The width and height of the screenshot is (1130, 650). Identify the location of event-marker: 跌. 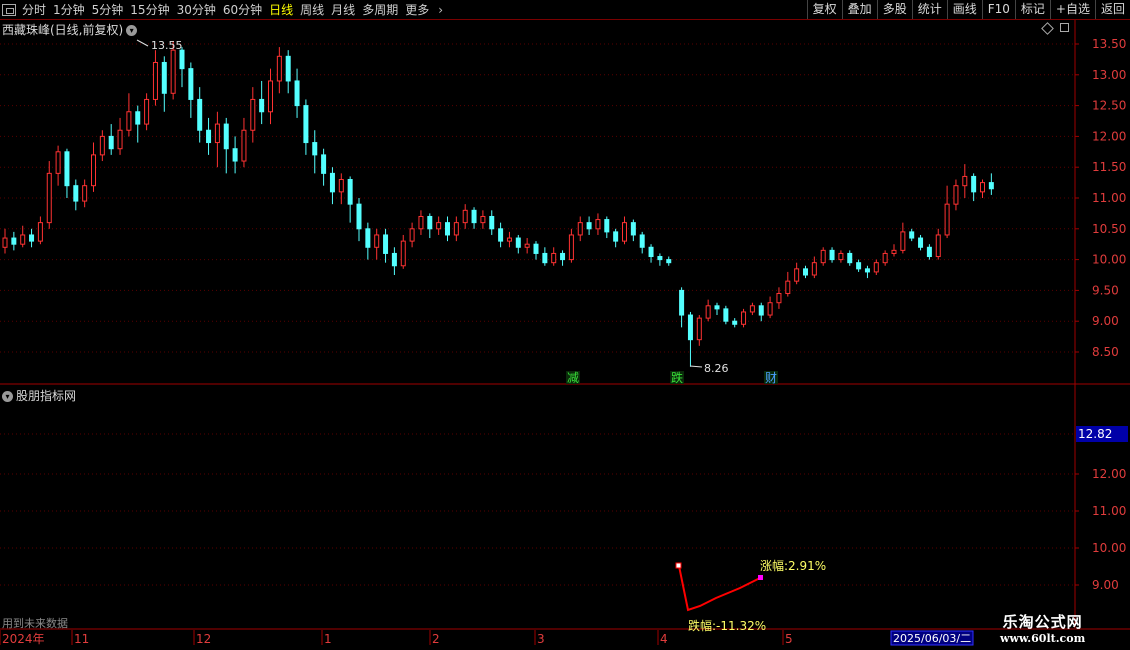
(677, 377).